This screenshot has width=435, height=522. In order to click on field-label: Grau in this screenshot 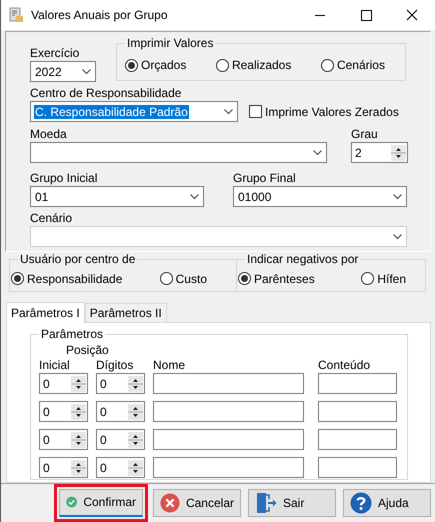, I will do `click(365, 134)`.